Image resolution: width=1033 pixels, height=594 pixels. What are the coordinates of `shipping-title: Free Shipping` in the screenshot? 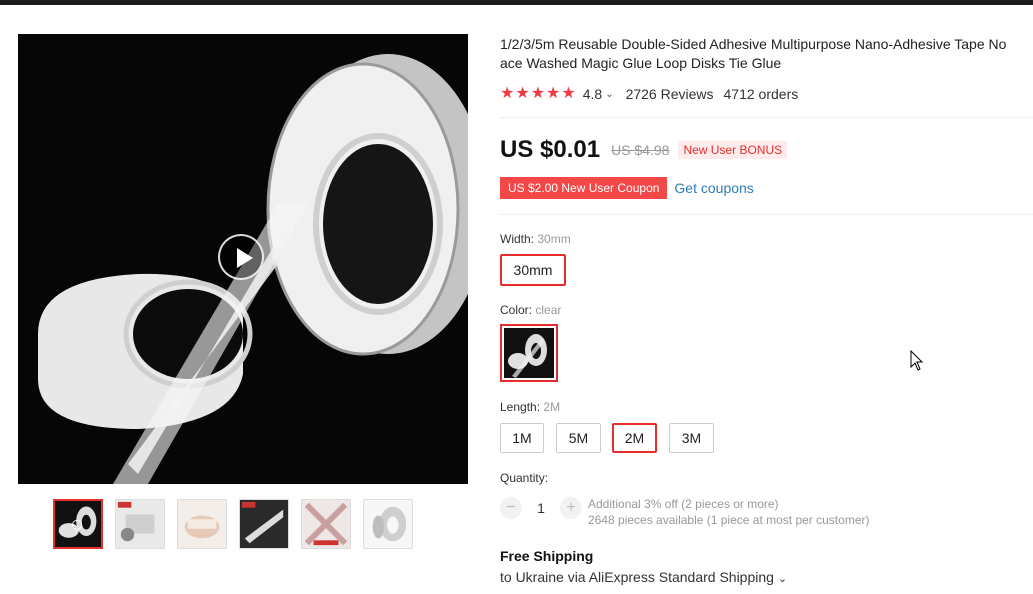 It's located at (547, 556).